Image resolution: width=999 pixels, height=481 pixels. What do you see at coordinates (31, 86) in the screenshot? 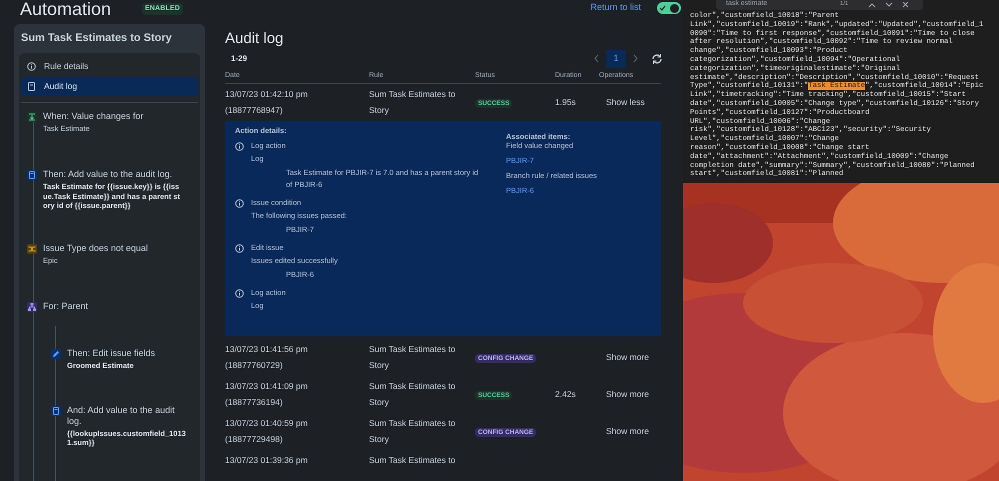
I see `document-icon` at bounding box center [31, 86].